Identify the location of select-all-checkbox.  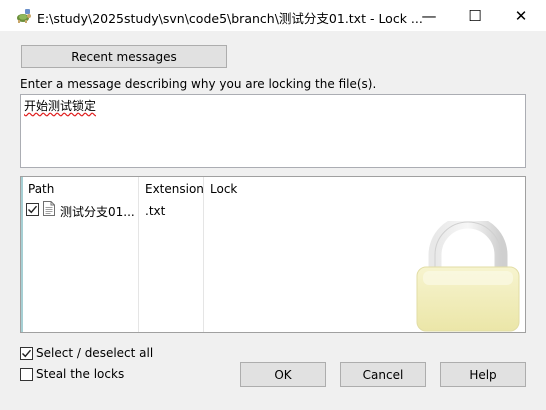
(26, 353).